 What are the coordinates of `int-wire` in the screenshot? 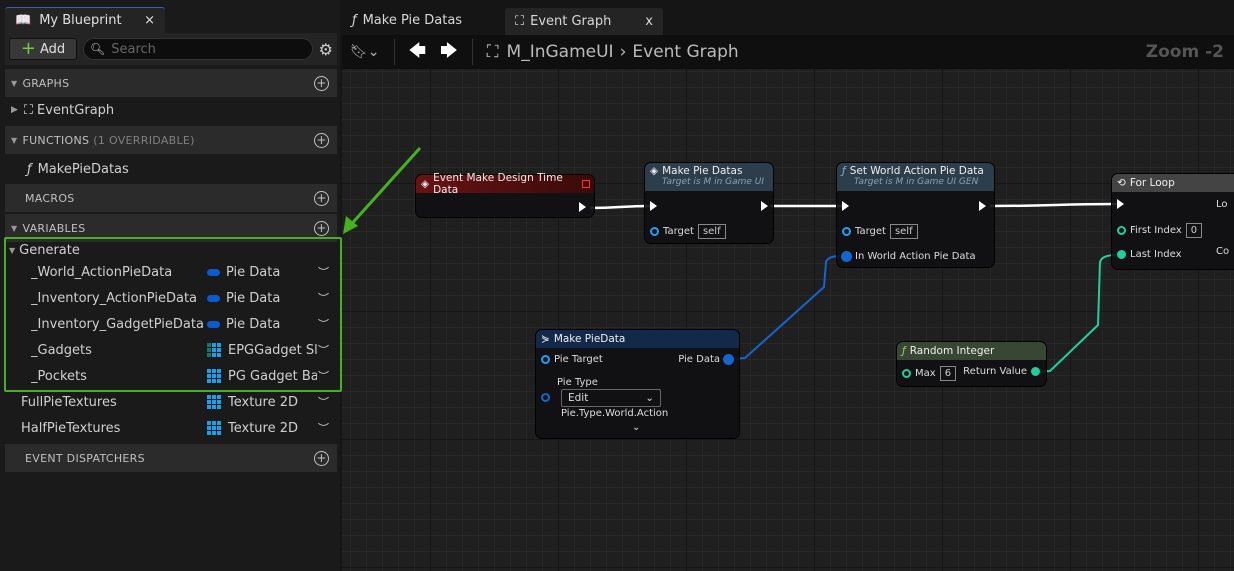 It's located at (1077, 313).